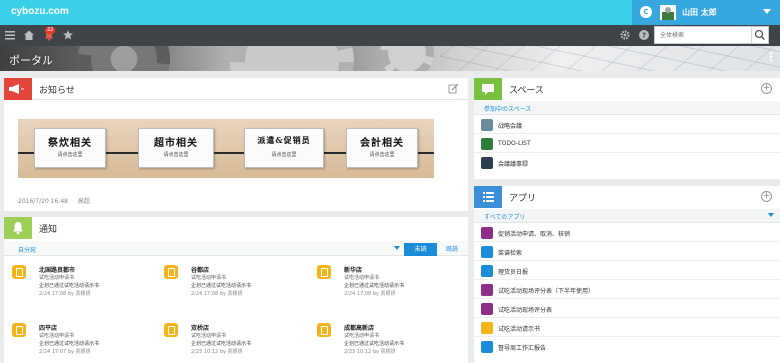 This screenshot has width=780, height=363. Describe the element at coordinates (627, 271) in the screenshot. I see `app-item: 理货员日报` at that location.